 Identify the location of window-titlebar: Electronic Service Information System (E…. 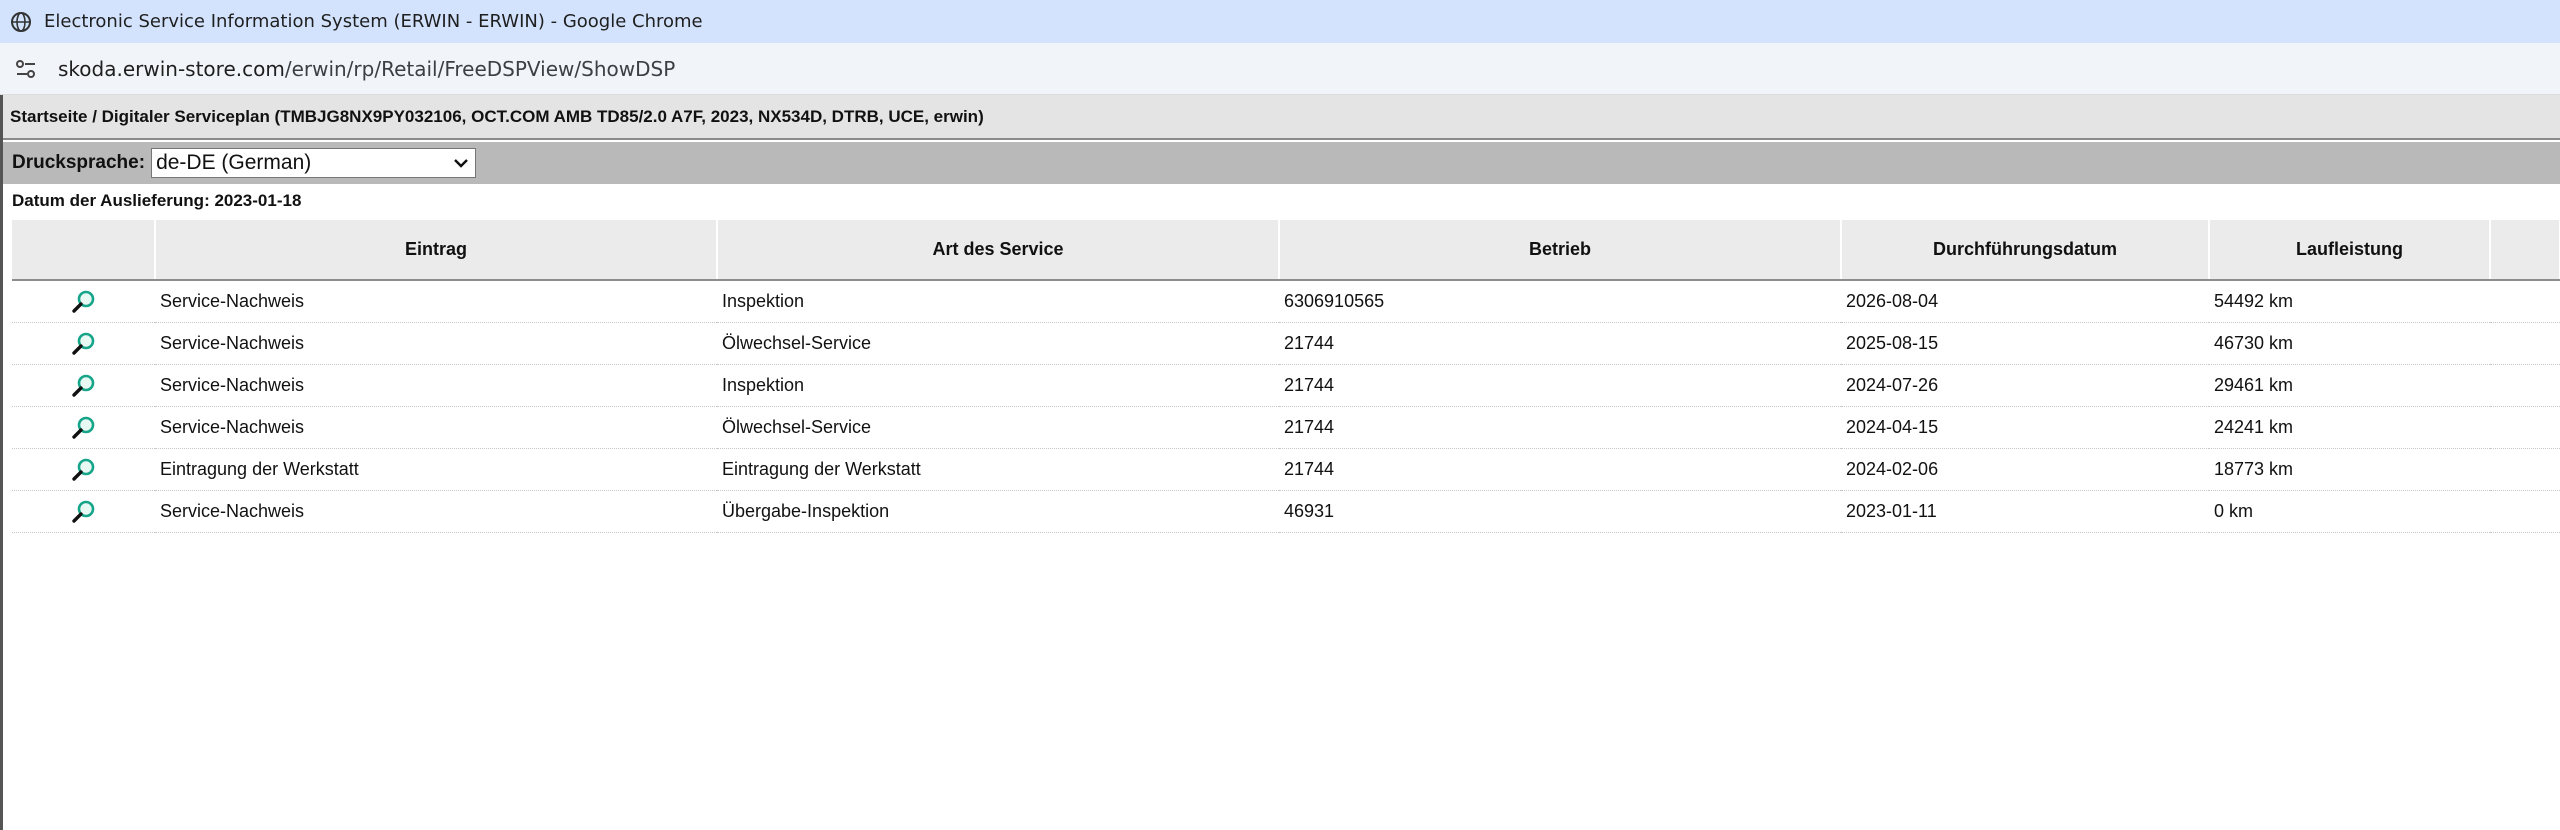
(1280, 21).